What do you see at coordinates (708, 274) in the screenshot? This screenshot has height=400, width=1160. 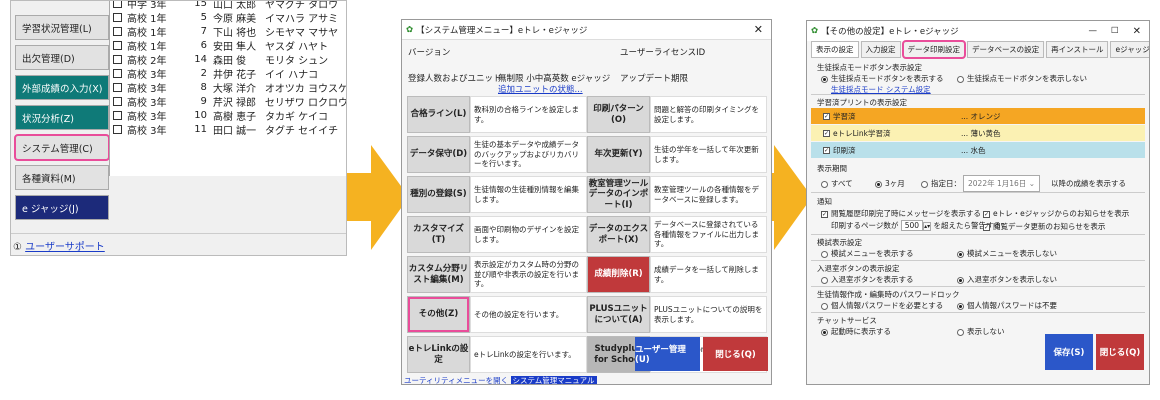 I see `menu-description: 成績データを一括して削除します。` at bounding box center [708, 274].